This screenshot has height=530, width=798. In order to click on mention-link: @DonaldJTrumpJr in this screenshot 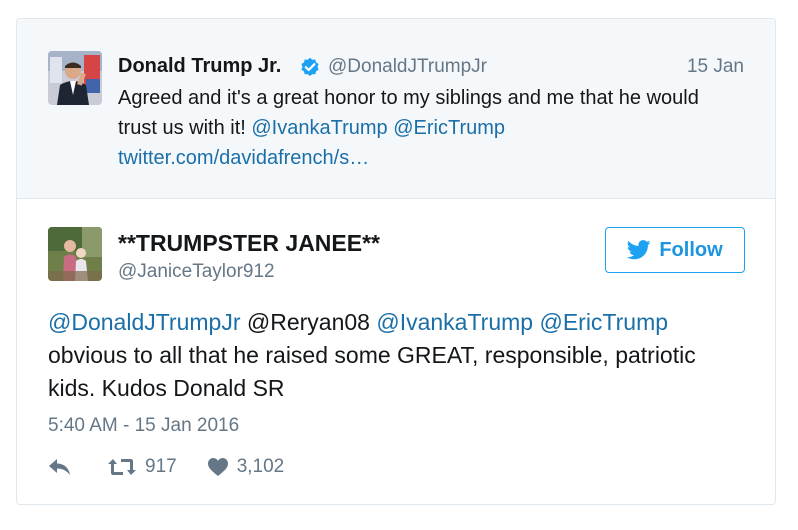, I will do `click(144, 322)`.